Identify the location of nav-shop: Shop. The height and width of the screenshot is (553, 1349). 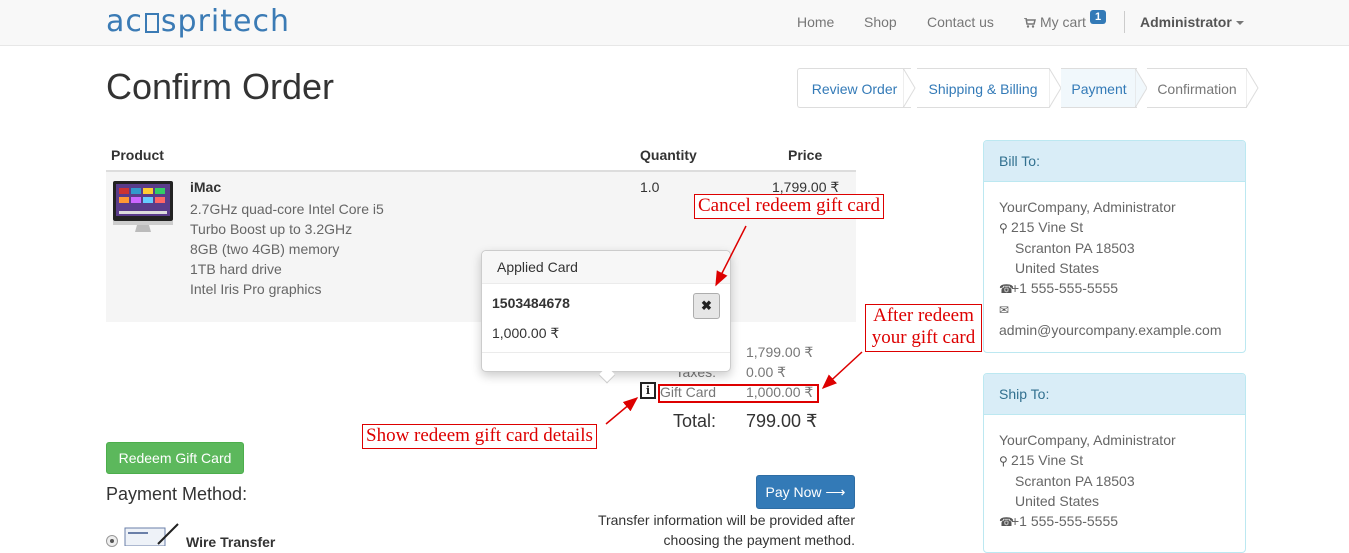
(880, 22).